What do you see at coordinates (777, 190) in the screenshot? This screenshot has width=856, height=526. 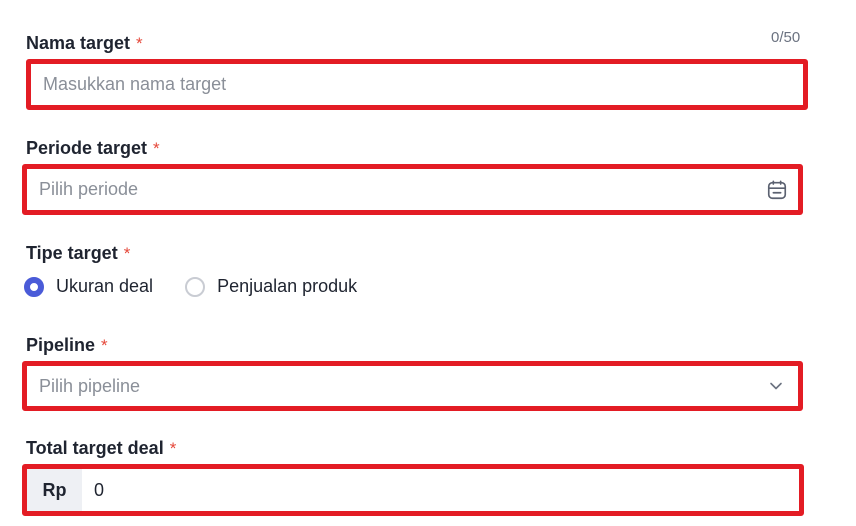 I see `calendar-icon` at bounding box center [777, 190].